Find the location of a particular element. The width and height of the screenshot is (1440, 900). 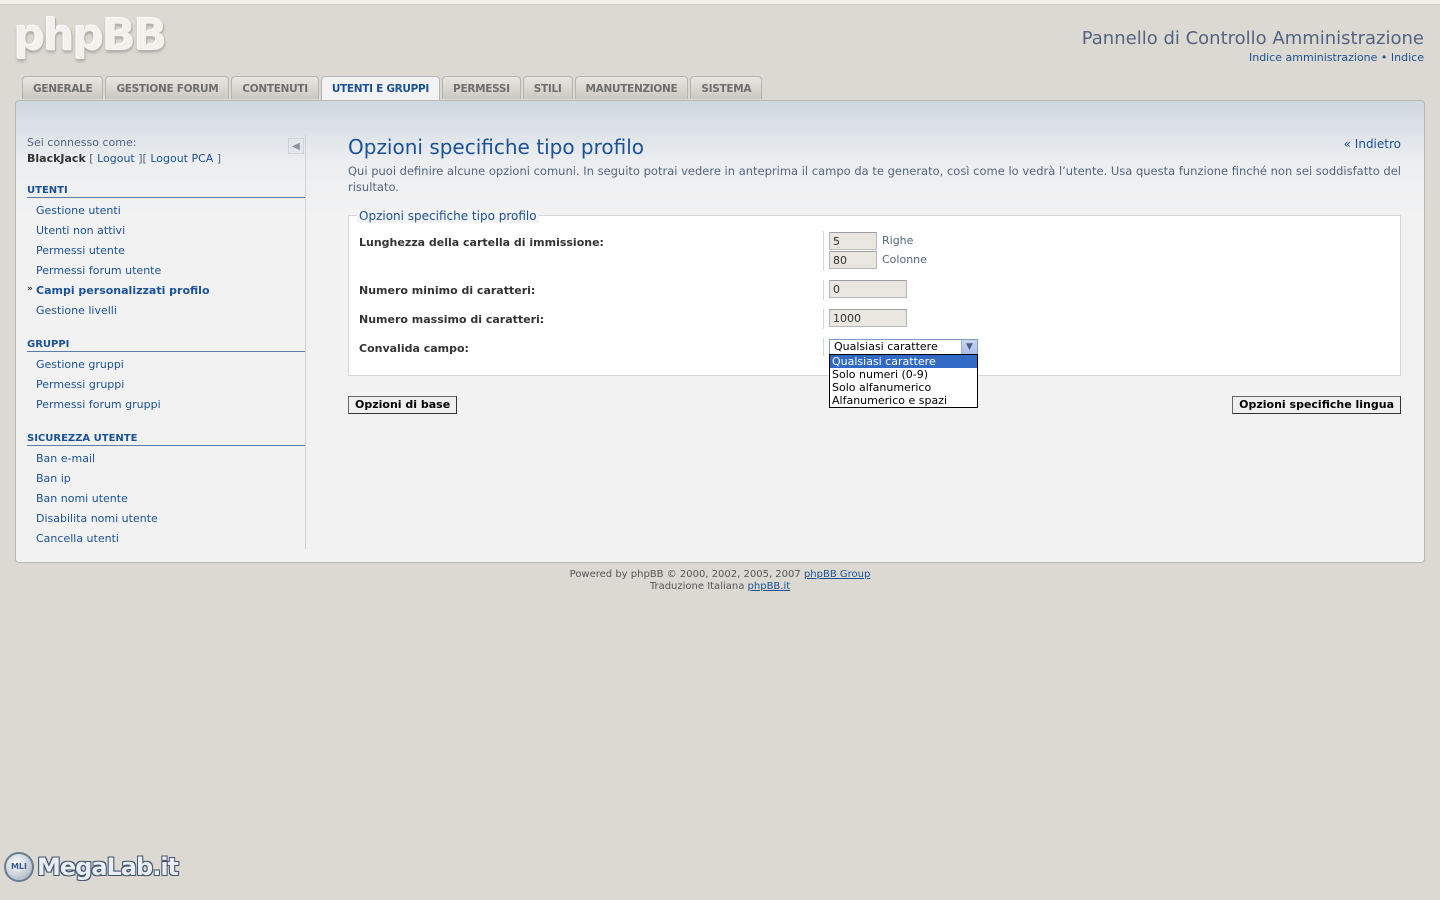

sidebar-item-cancella-utenti: Cancella utenti is located at coordinates (77, 538).